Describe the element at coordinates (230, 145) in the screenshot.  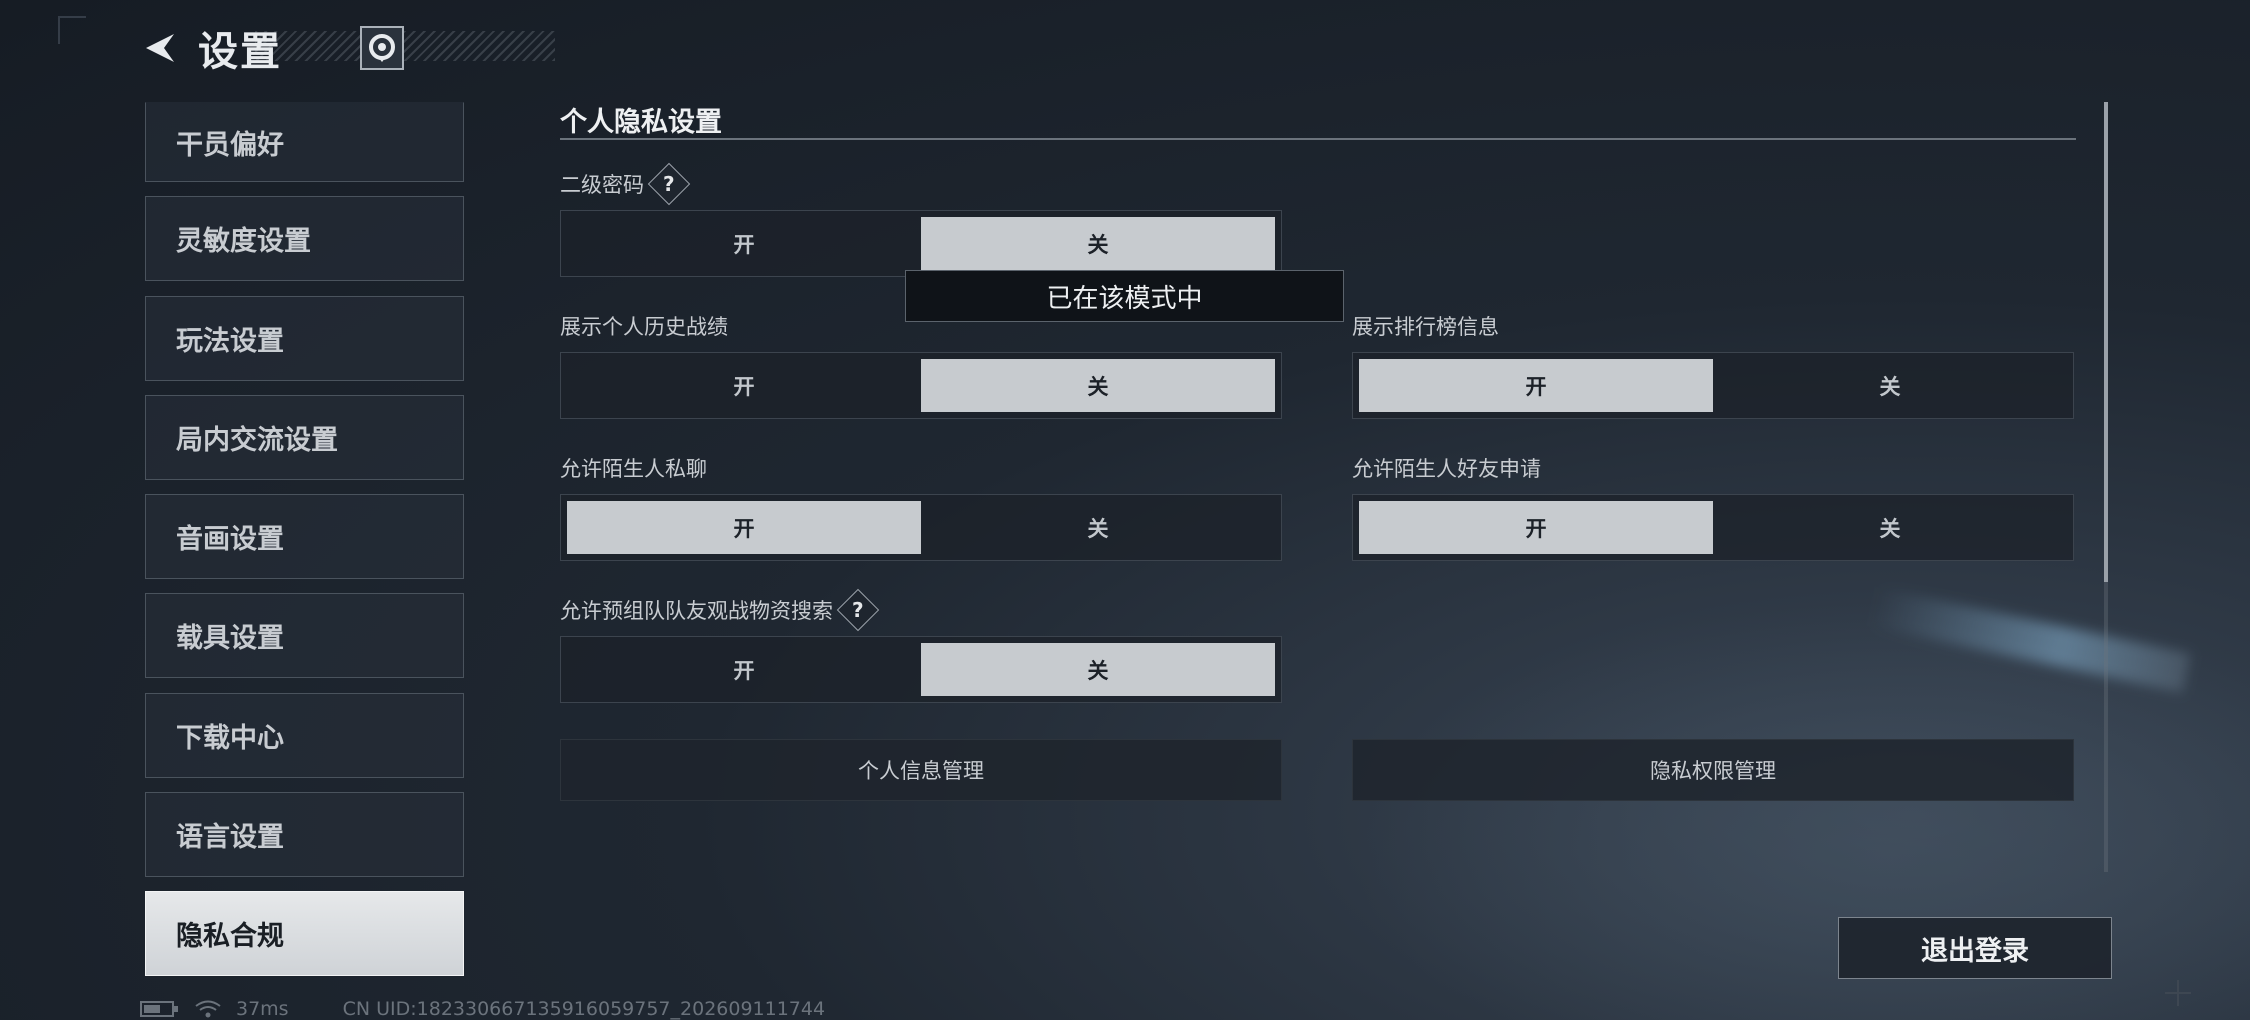
I see `sidebar-item-label: 干员偏好` at that location.